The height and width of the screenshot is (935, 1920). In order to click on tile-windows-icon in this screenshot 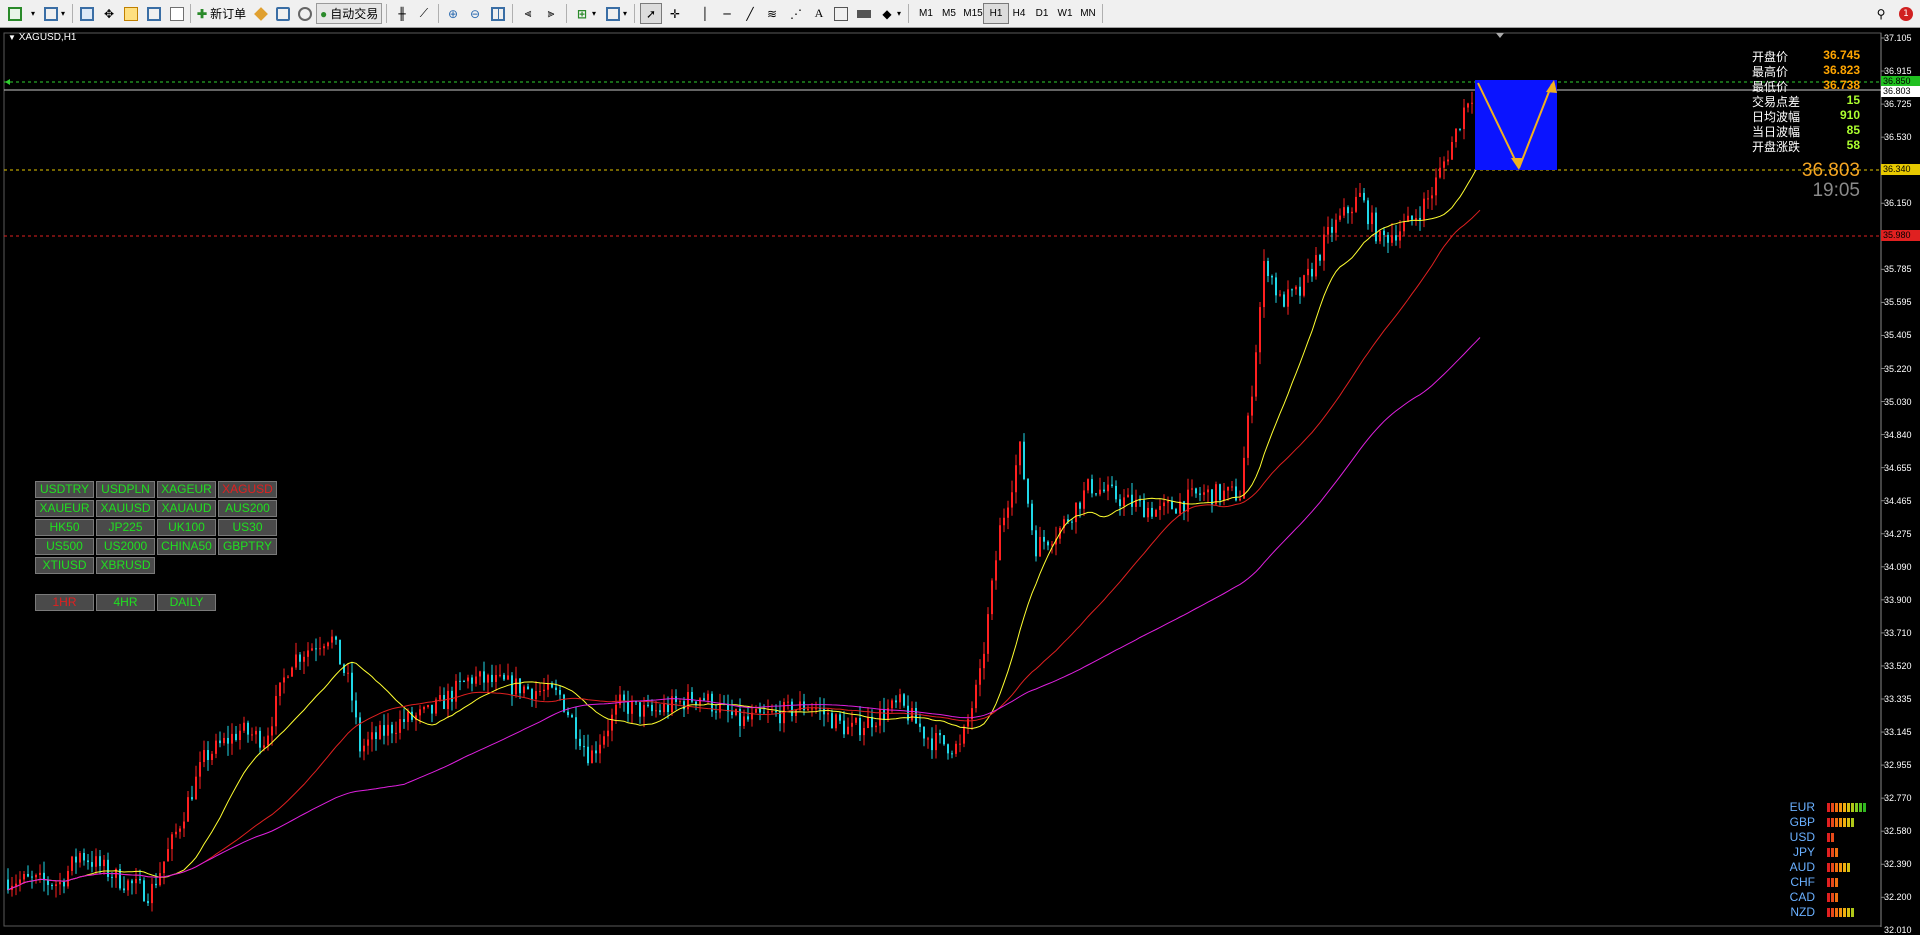, I will do `click(498, 13)`.